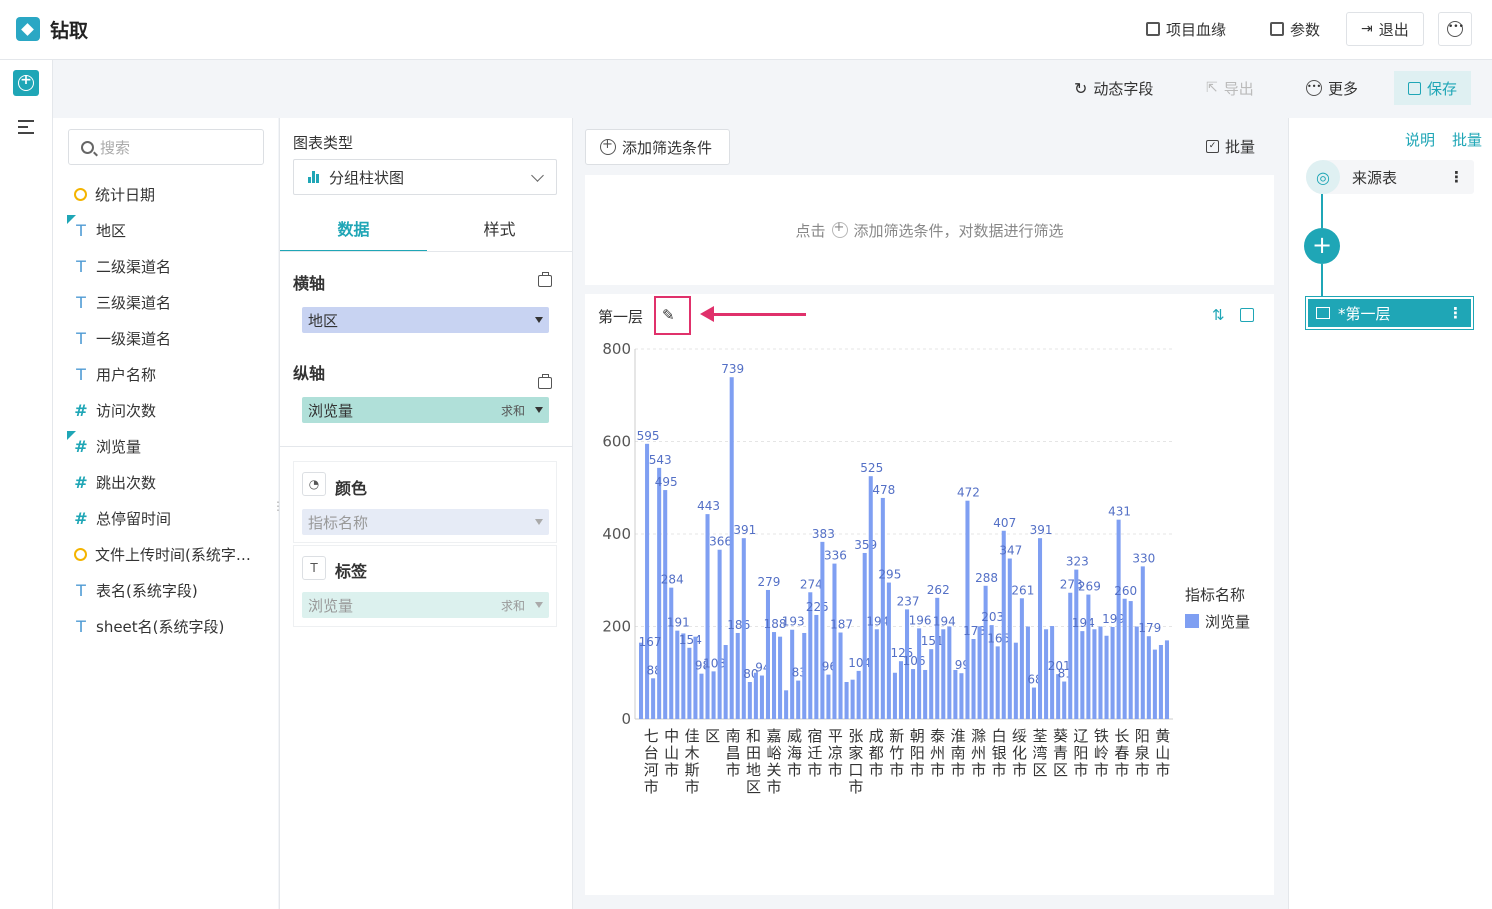  What do you see at coordinates (125, 194) in the screenshot?
I see `field-label: 统计日期` at bounding box center [125, 194].